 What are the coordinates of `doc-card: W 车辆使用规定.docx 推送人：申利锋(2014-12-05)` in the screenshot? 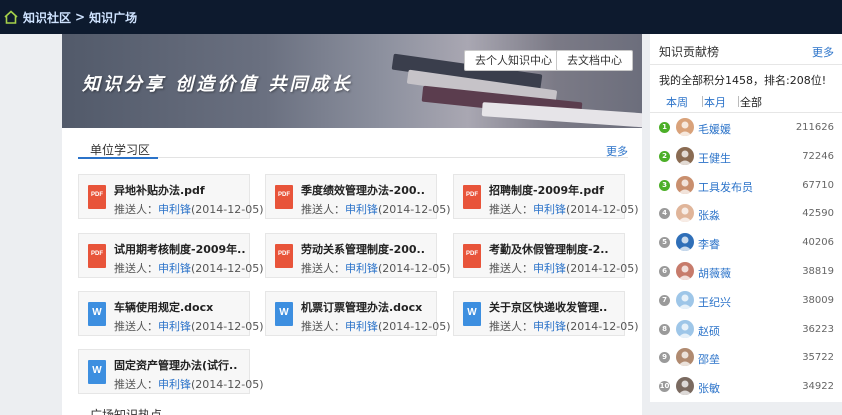 It's located at (171, 313).